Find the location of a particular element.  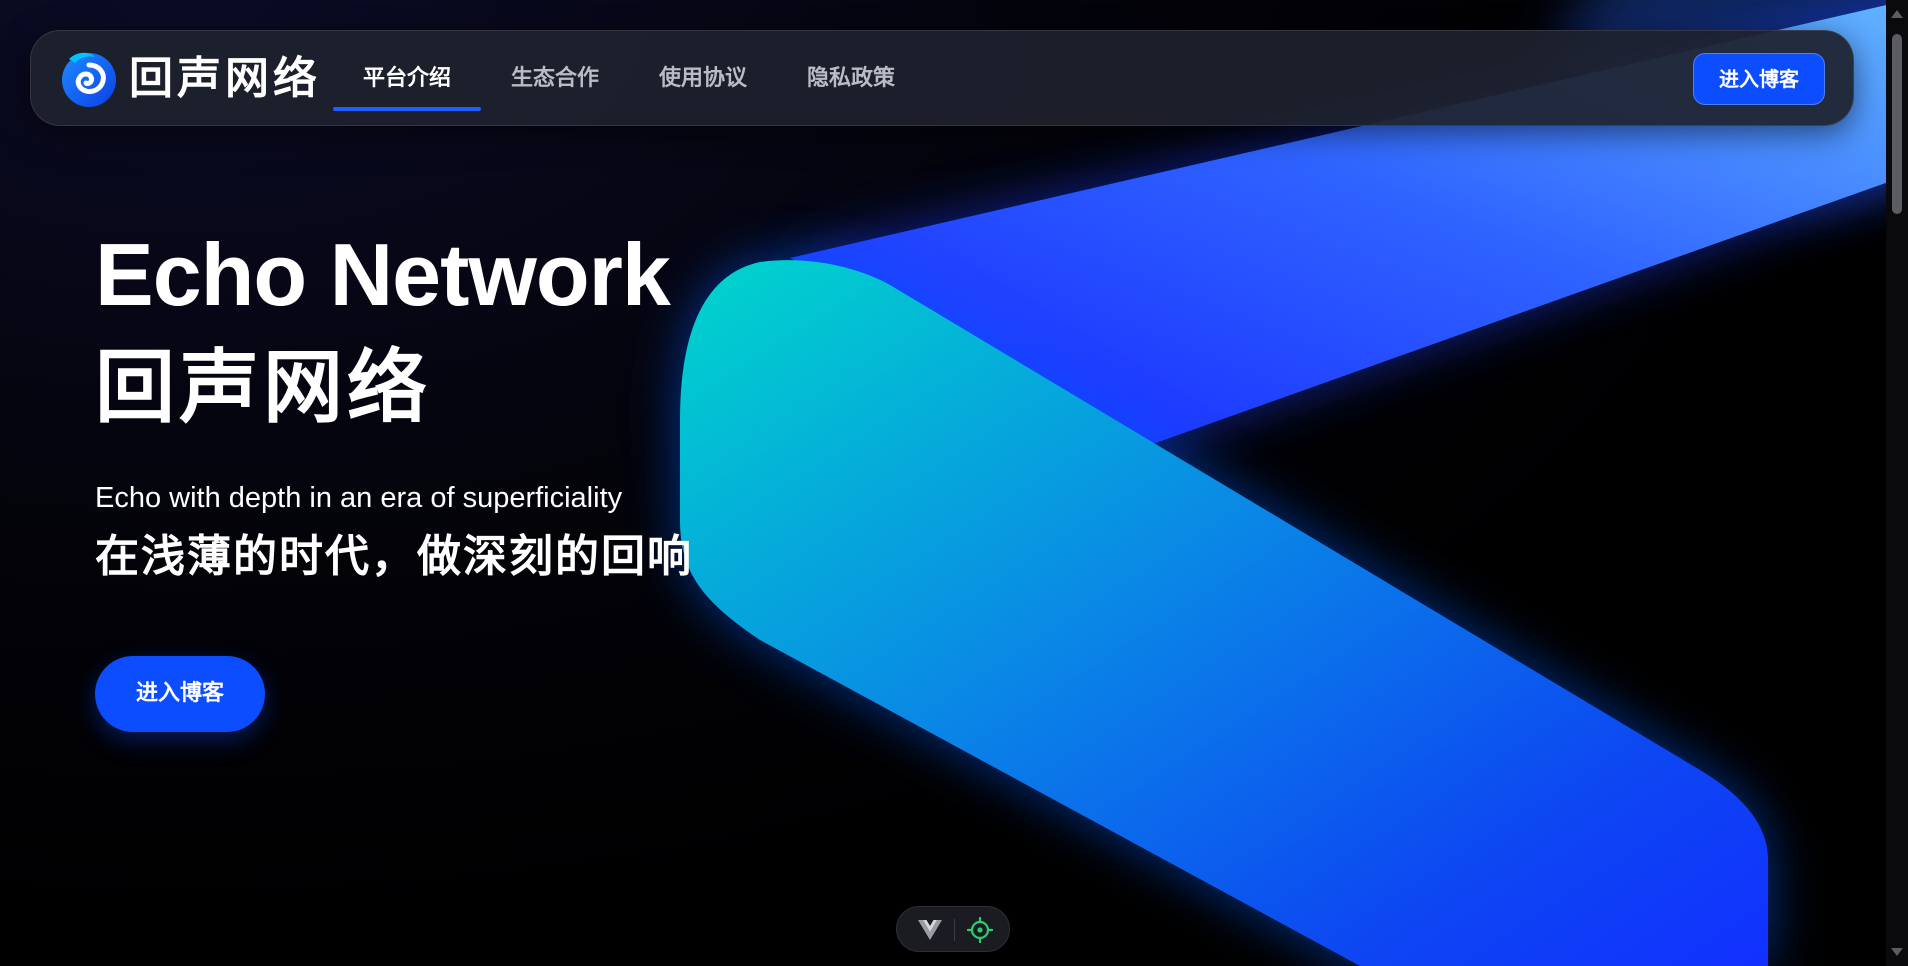

nav-item-terms-of-use: 使用协议 is located at coordinates (703, 79).